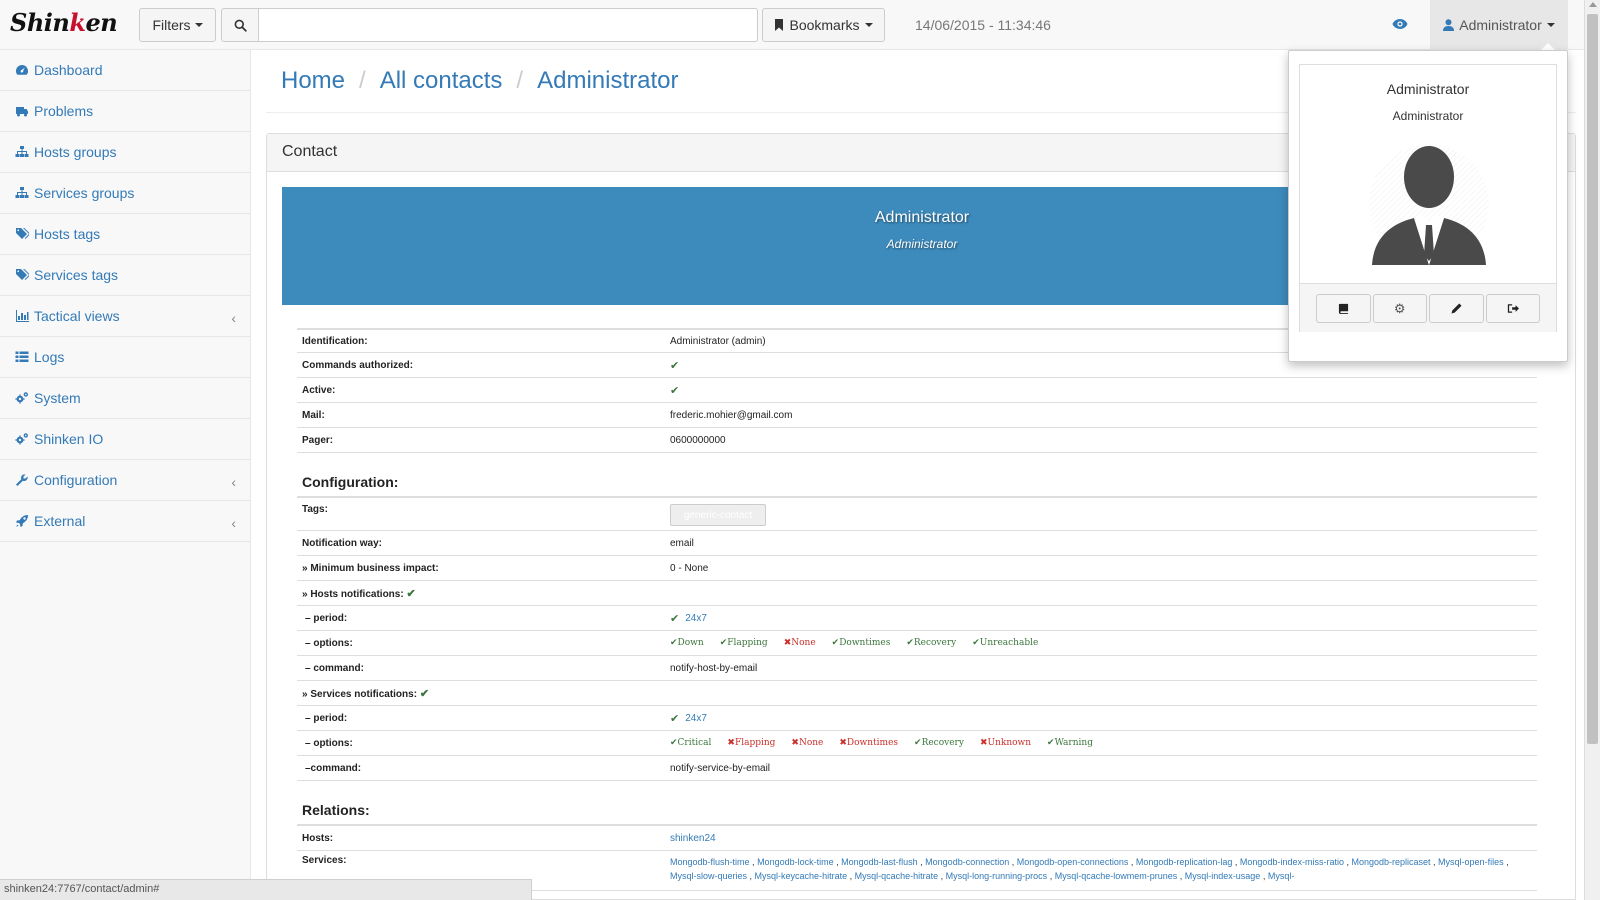 The height and width of the screenshot is (900, 1600). Describe the element at coordinates (687, 643) in the screenshot. I see `notification-option: ✔Down` at that location.